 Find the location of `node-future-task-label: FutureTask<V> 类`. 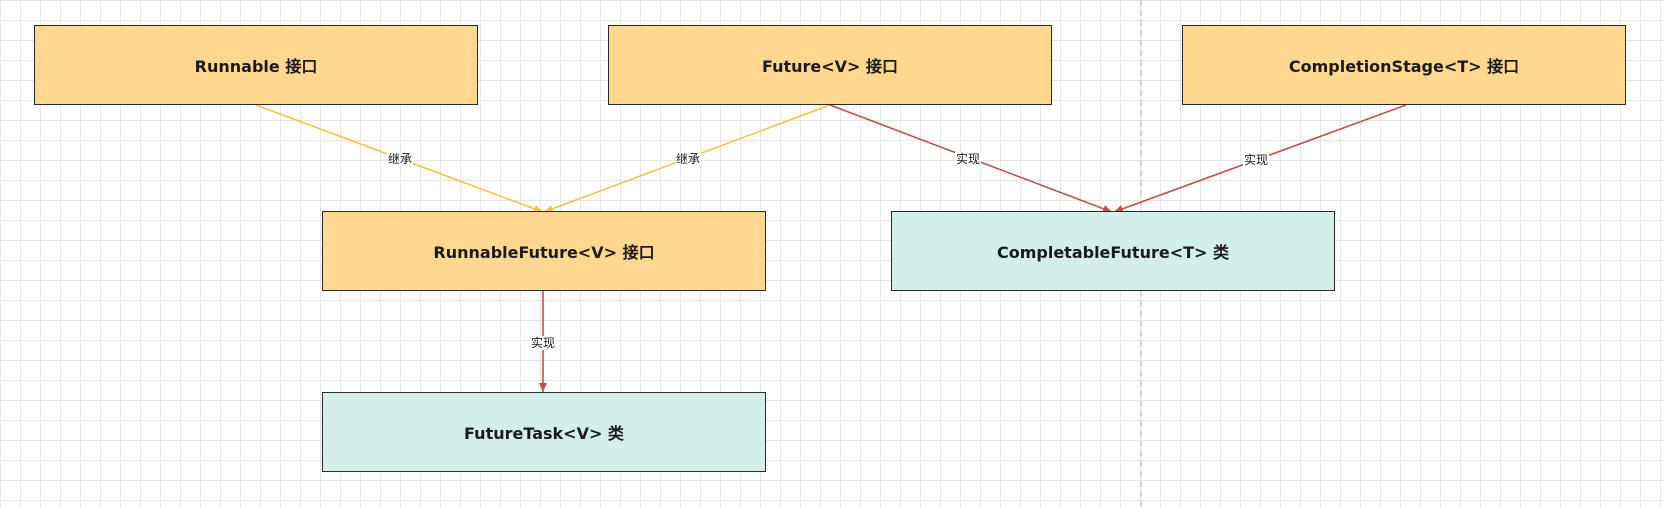

node-future-task-label: FutureTask<V> 类 is located at coordinates (544, 433).